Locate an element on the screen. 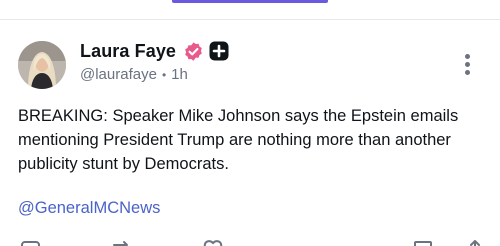 This screenshot has height=246, width=500. post-header: Laura Faye @laurafaye • 1h is located at coordinates (154, 61).